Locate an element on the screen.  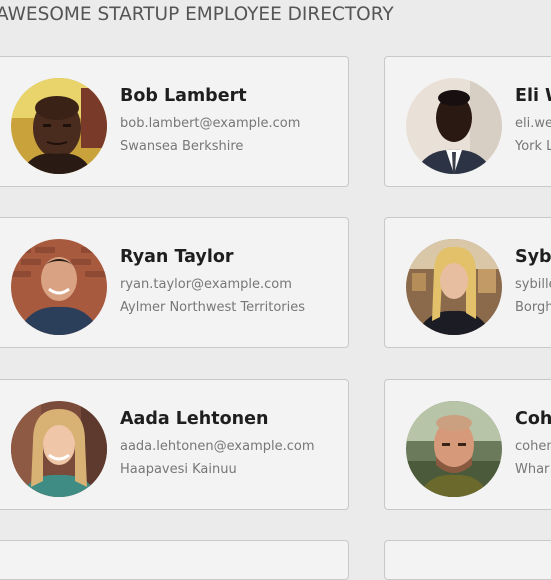
employee-card: Sybi sybille Borgh is located at coordinates (467, 282).